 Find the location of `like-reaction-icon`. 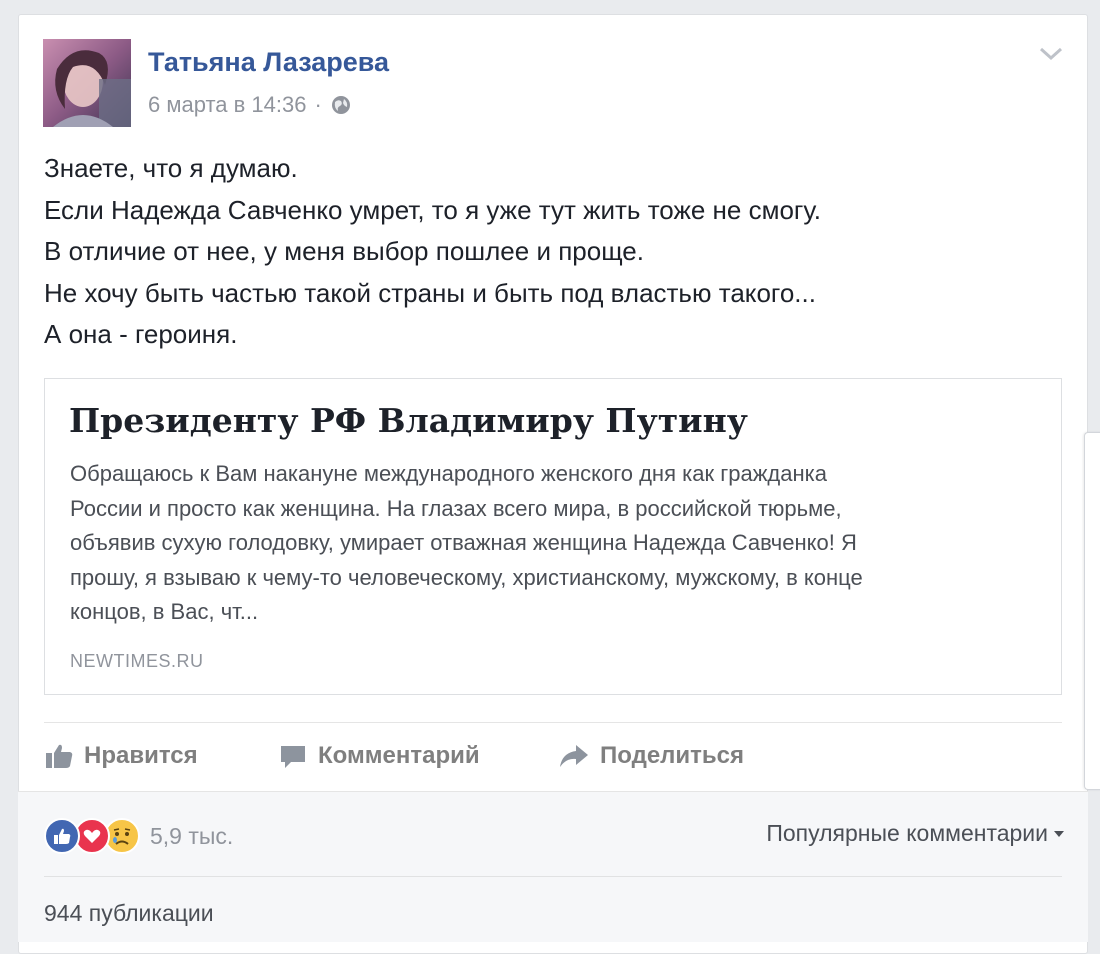

like-reaction-icon is located at coordinates (62, 836).